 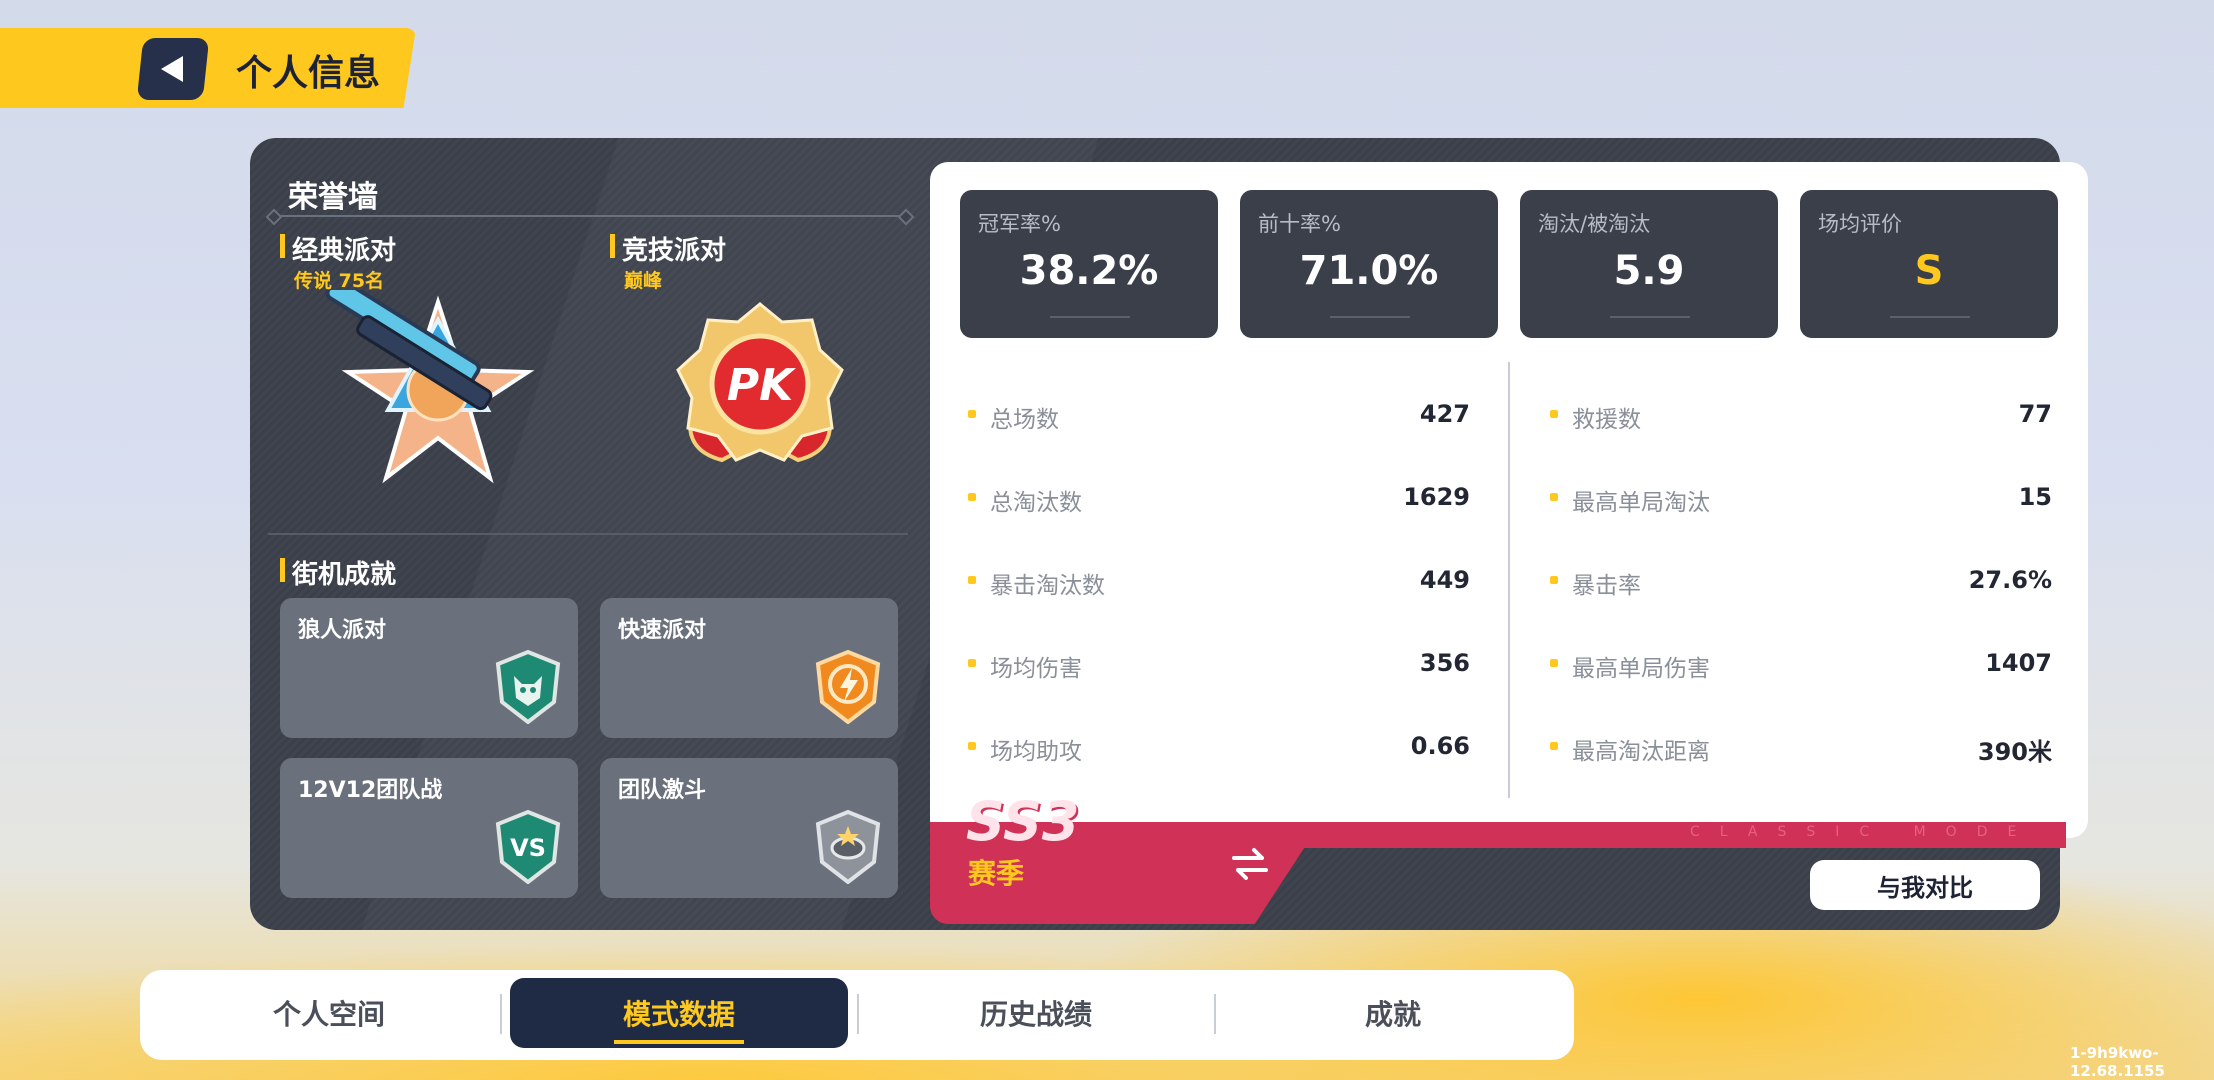 I want to click on arcade-card-quick-party: 快速派对, so click(x=749, y=668).